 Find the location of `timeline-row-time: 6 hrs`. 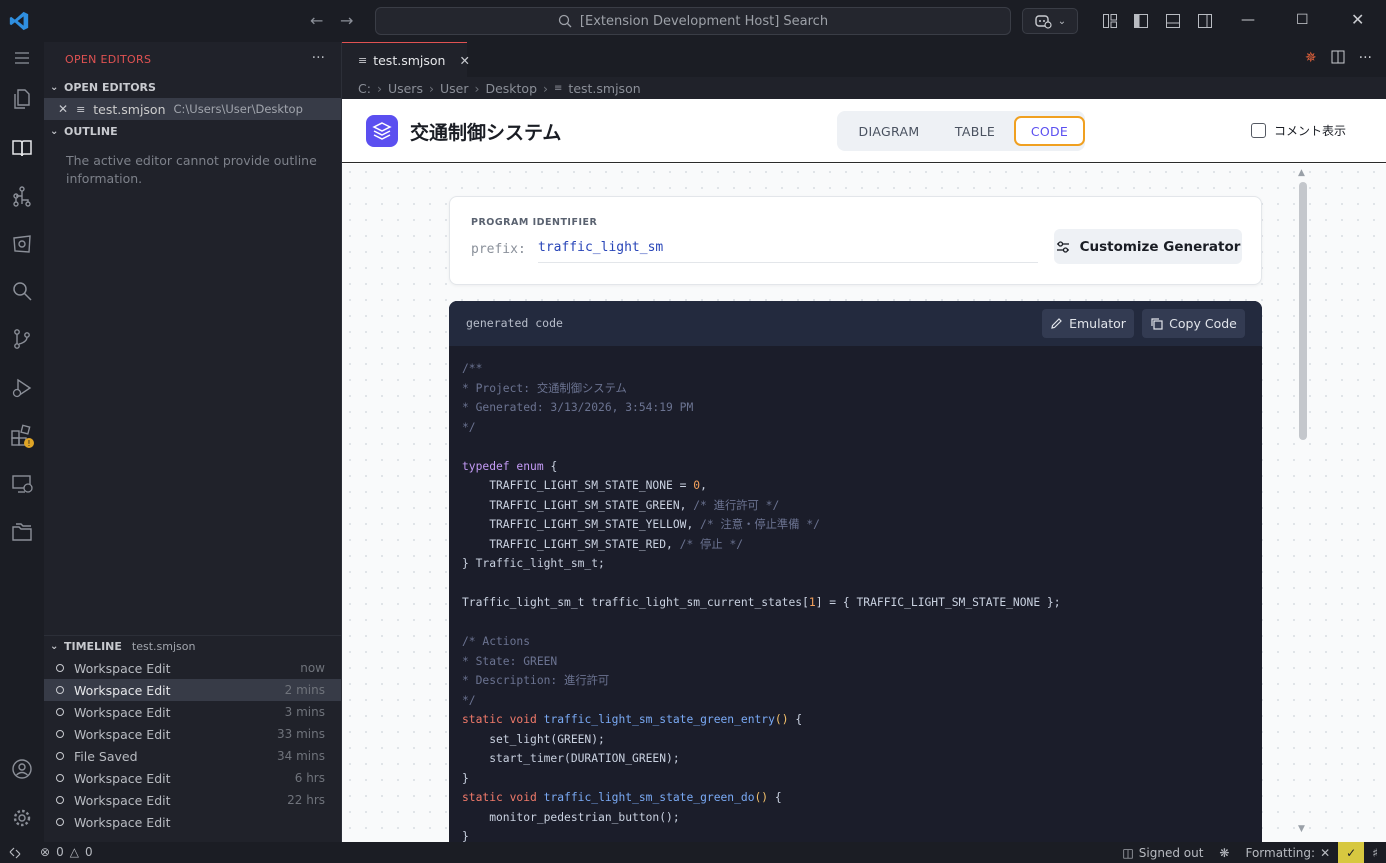

timeline-row-time: 6 hrs is located at coordinates (309, 778).